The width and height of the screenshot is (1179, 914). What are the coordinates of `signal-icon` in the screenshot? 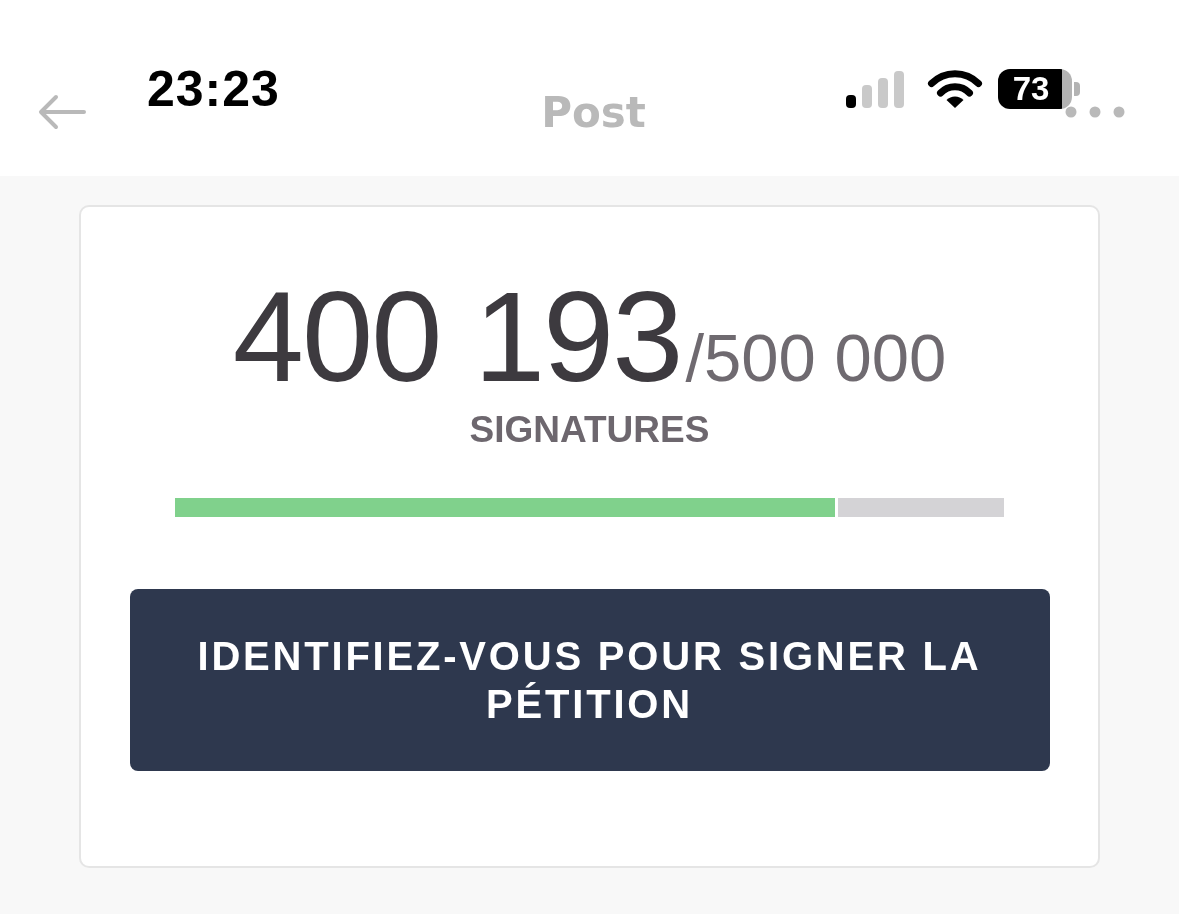 It's located at (875, 89).